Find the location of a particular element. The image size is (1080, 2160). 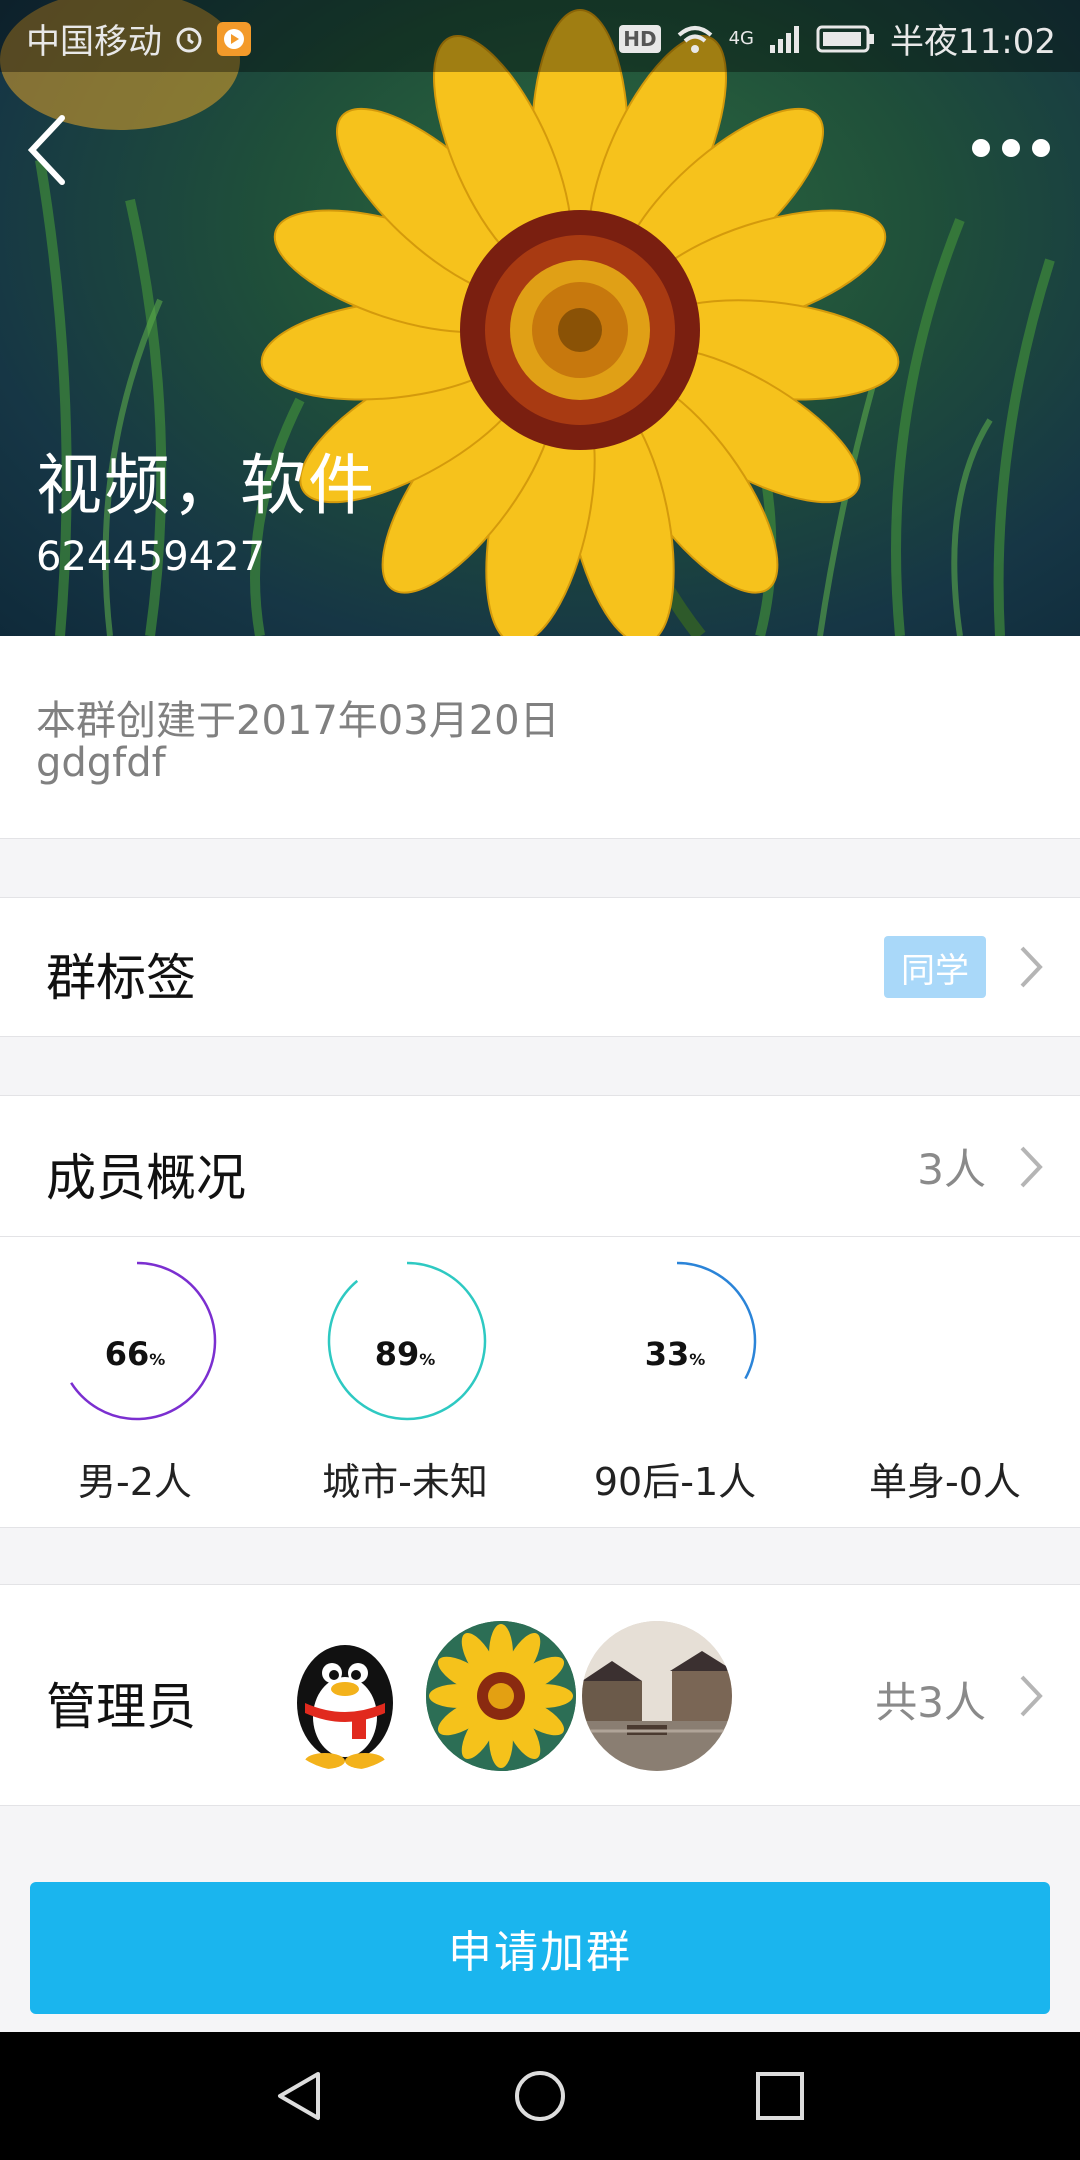

group-info-section: 本群创建于2017年03月20日 gdgfdf is located at coordinates (540, 737).